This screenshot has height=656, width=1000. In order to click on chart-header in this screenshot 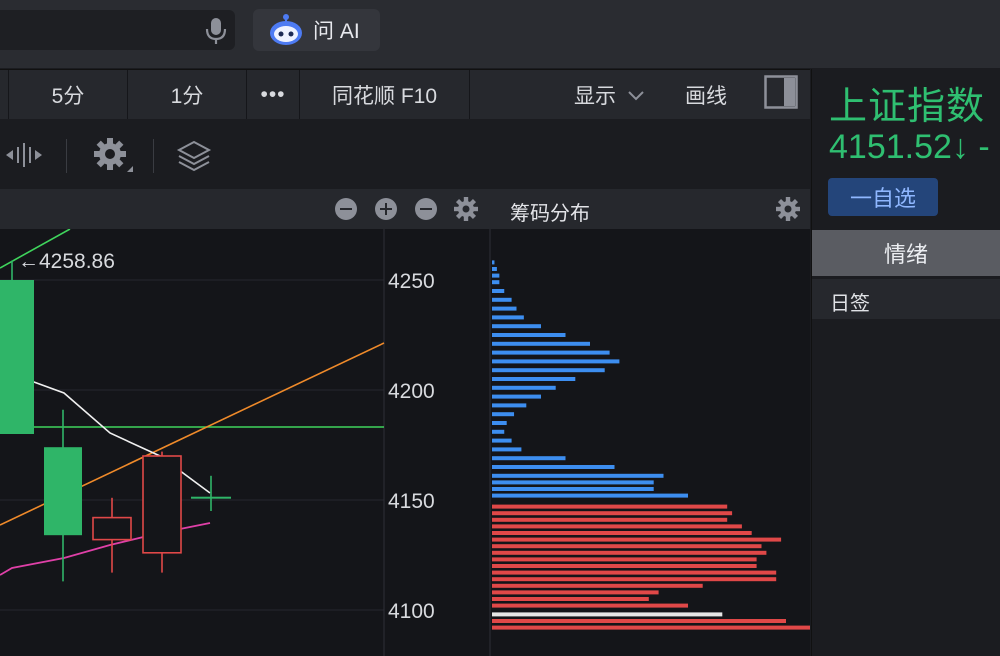, I will do `click(405, 209)`.